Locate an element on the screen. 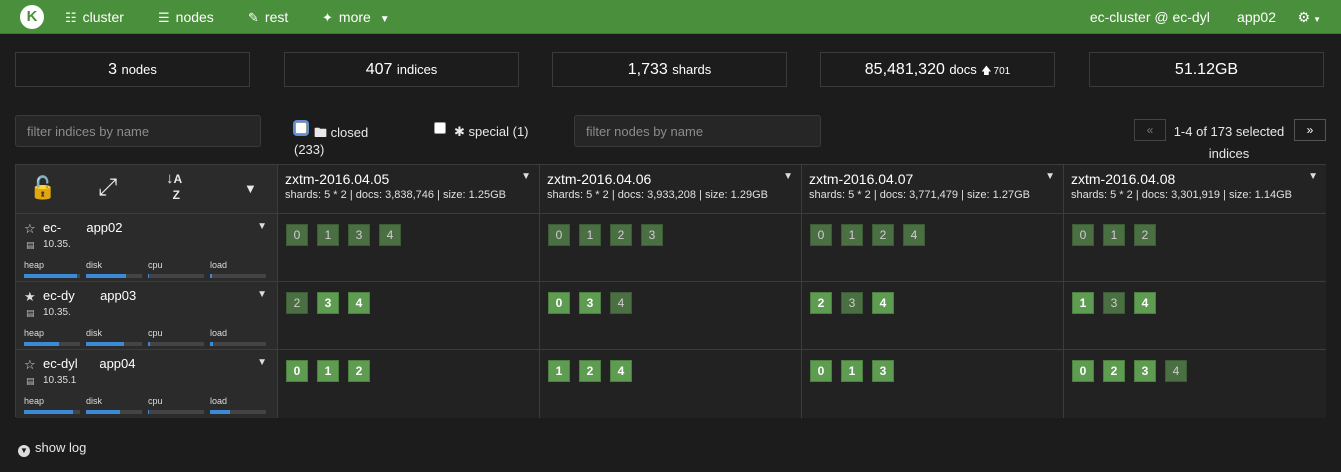 This screenshot has width=1341, height=472. arrow-up-icon: 🡅 is located at coordinates (986, 71).